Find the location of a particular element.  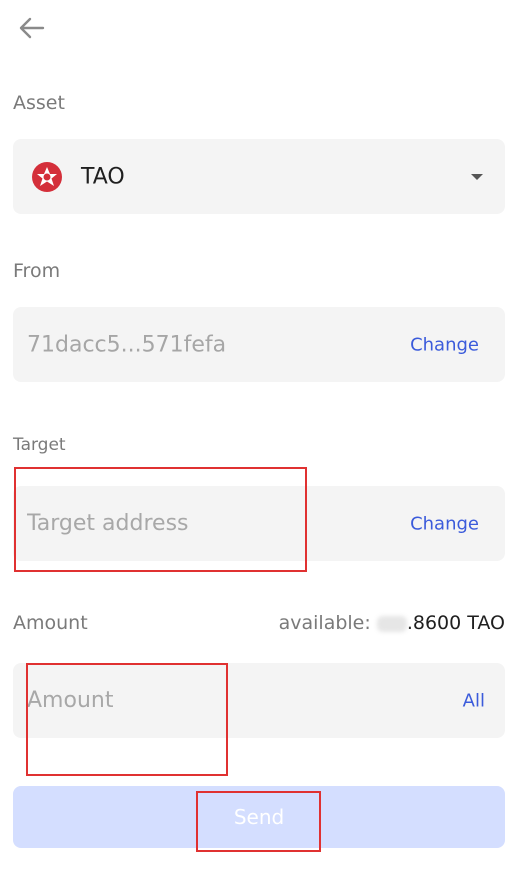

amount-field: All is located at coordinates (259, 700).